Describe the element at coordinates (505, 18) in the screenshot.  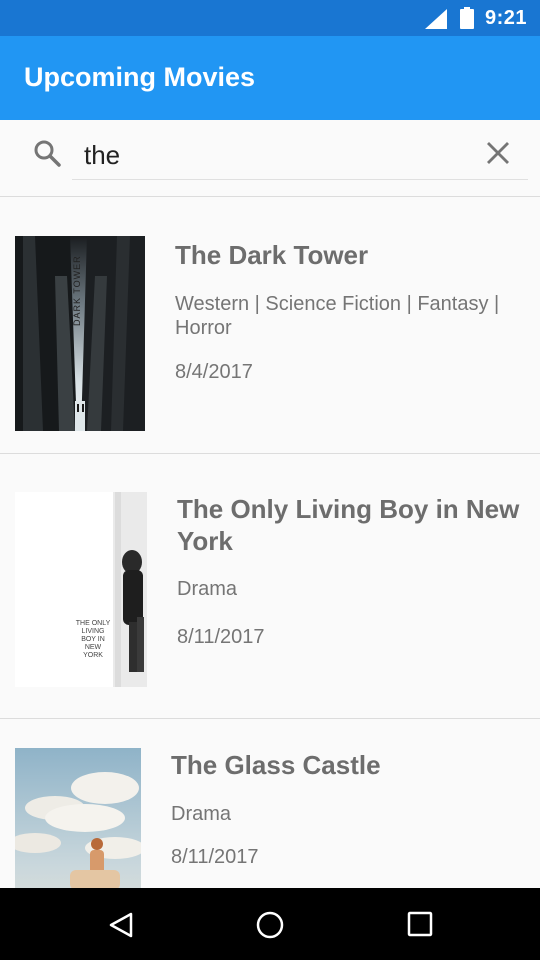
I see `status-time: 9:21` at that location.